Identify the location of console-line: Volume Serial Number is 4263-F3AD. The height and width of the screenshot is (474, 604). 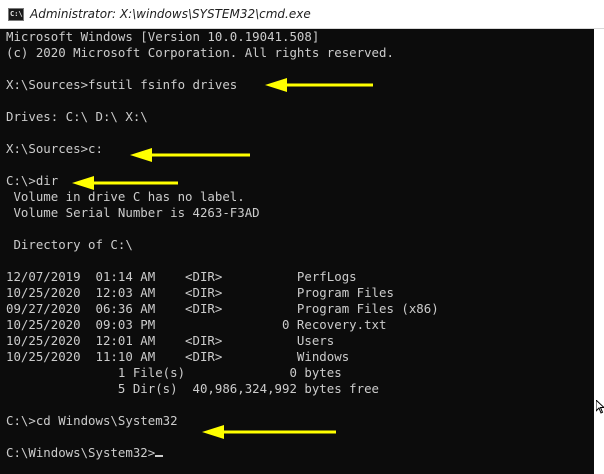
(133, 212).